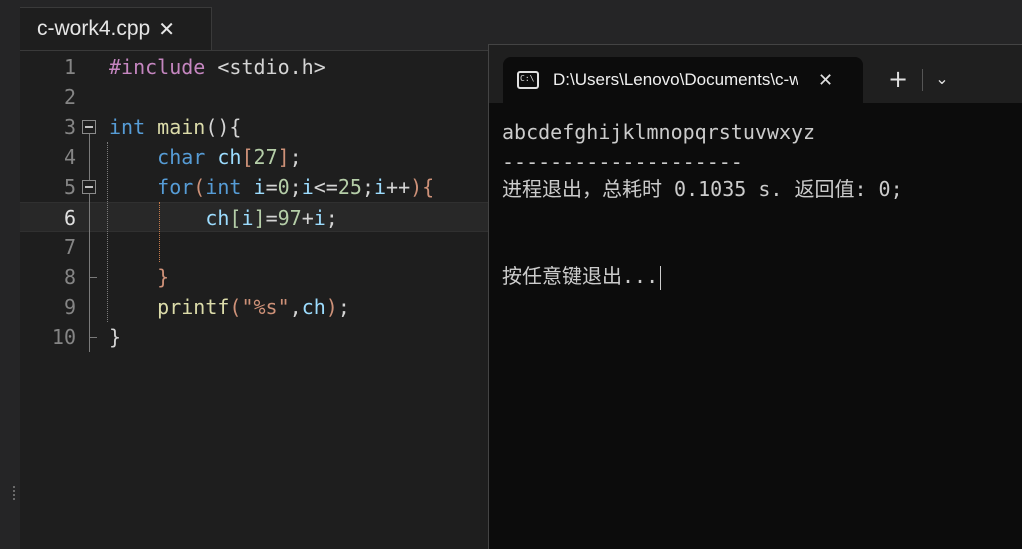 The height and width of the screenshot is (549, 1022). I want to click on terminal-line-text: 进程退出，总耗时 0.1035 s. 返回值: 0;, so click(702, 189).